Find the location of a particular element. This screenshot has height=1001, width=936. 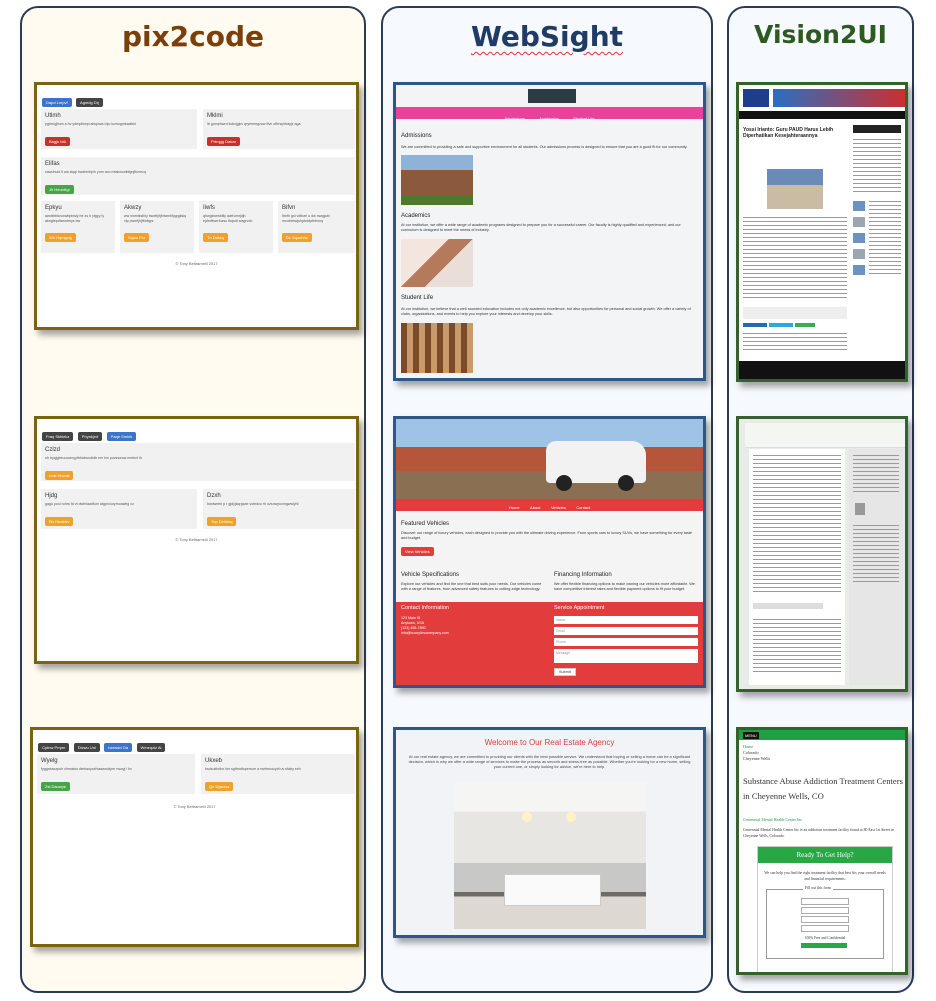

sidebar-widget is located at coordinates (876, 555).